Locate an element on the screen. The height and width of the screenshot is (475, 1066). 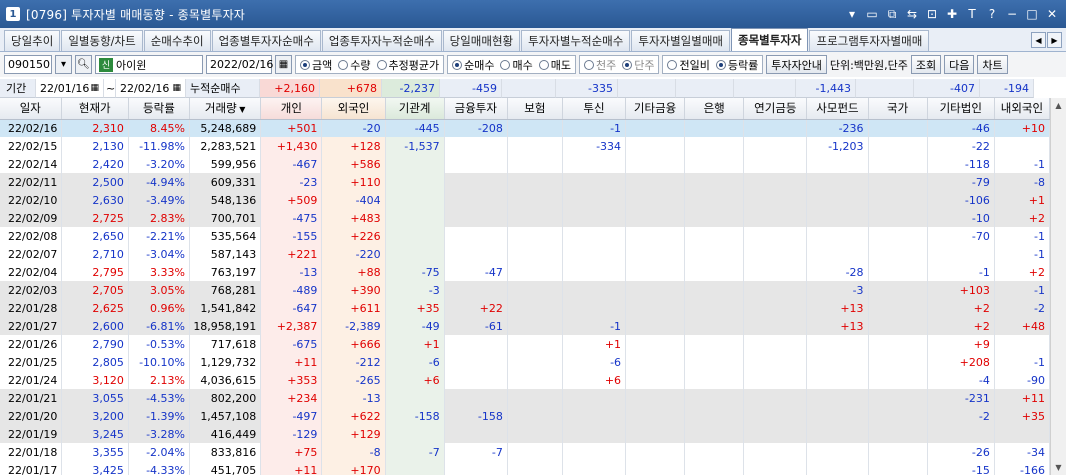
radio-buy: 매수 is located at coordinates (516, 65).